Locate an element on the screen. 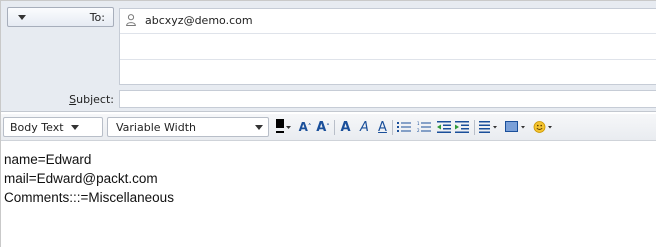 This screenshot has width=656, height=247. subject-input is located at coordinates (387, 99).